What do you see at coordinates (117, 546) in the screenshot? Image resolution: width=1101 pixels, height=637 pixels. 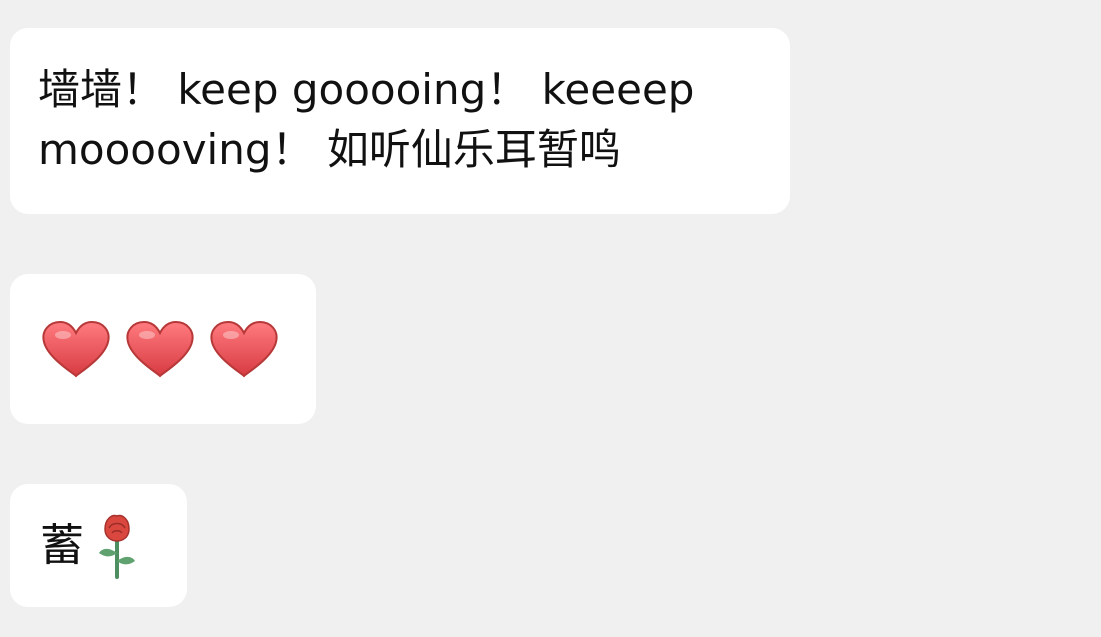 I see `rose-icon` at bounding box center [117, 546].